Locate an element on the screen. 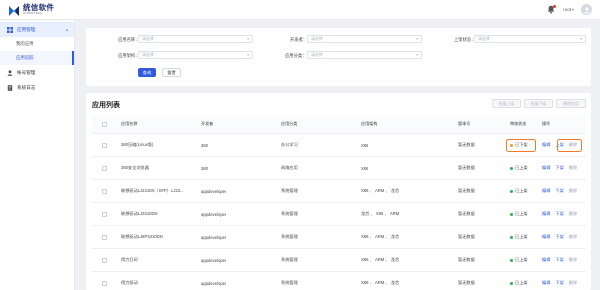 This screenshot has height=290, width=600. app-arch-select: 请选择 ▾ is located at coordinates (195, 55).